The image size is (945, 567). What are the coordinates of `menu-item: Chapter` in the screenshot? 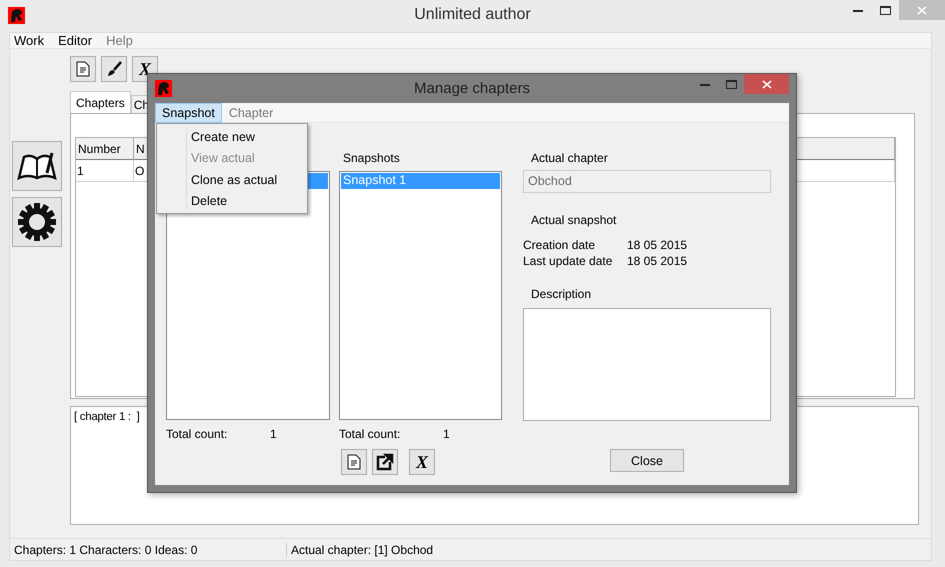 It's located at (251, 112).